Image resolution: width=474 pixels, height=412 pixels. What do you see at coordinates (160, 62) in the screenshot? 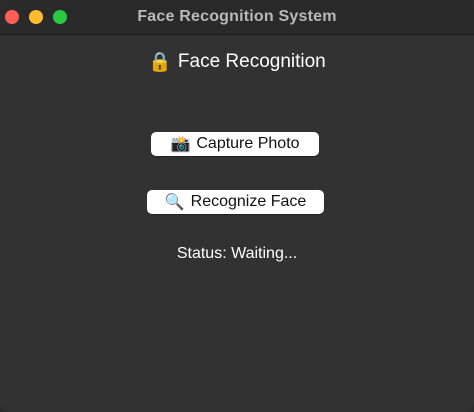
I see `lock-icon: 🔒` at bounding box center [160, 62].